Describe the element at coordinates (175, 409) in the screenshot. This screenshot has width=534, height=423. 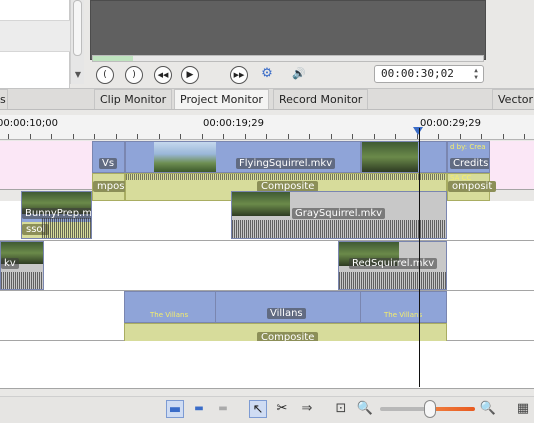
I see `normal-mode-icon: ▬` at that location.